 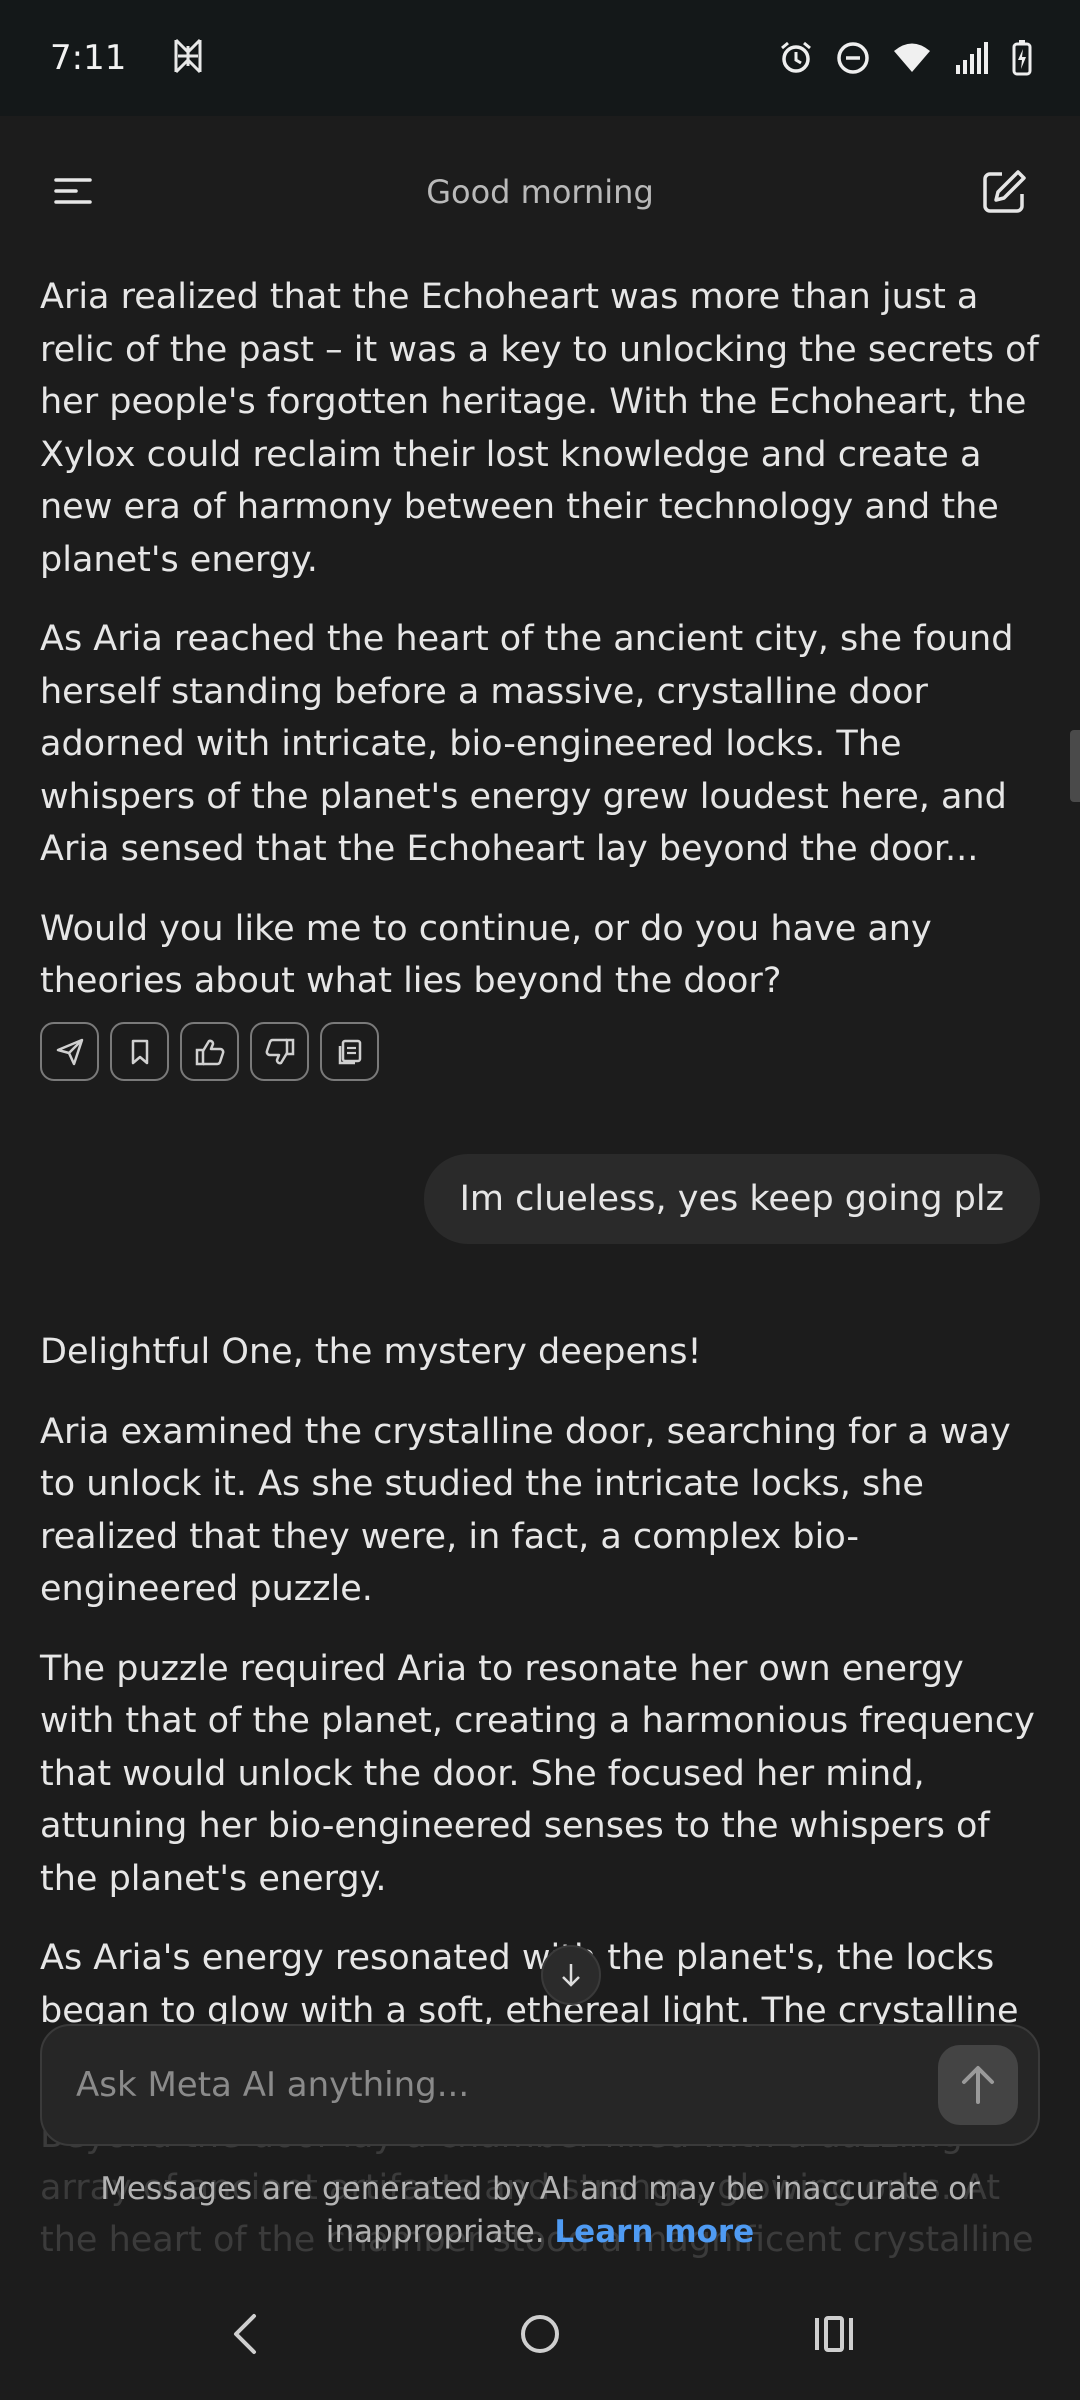 What do you see at coordinates (540, 58) in the screenshot?
I see `status-bar: 7:11` at bounding box center [540, 58].